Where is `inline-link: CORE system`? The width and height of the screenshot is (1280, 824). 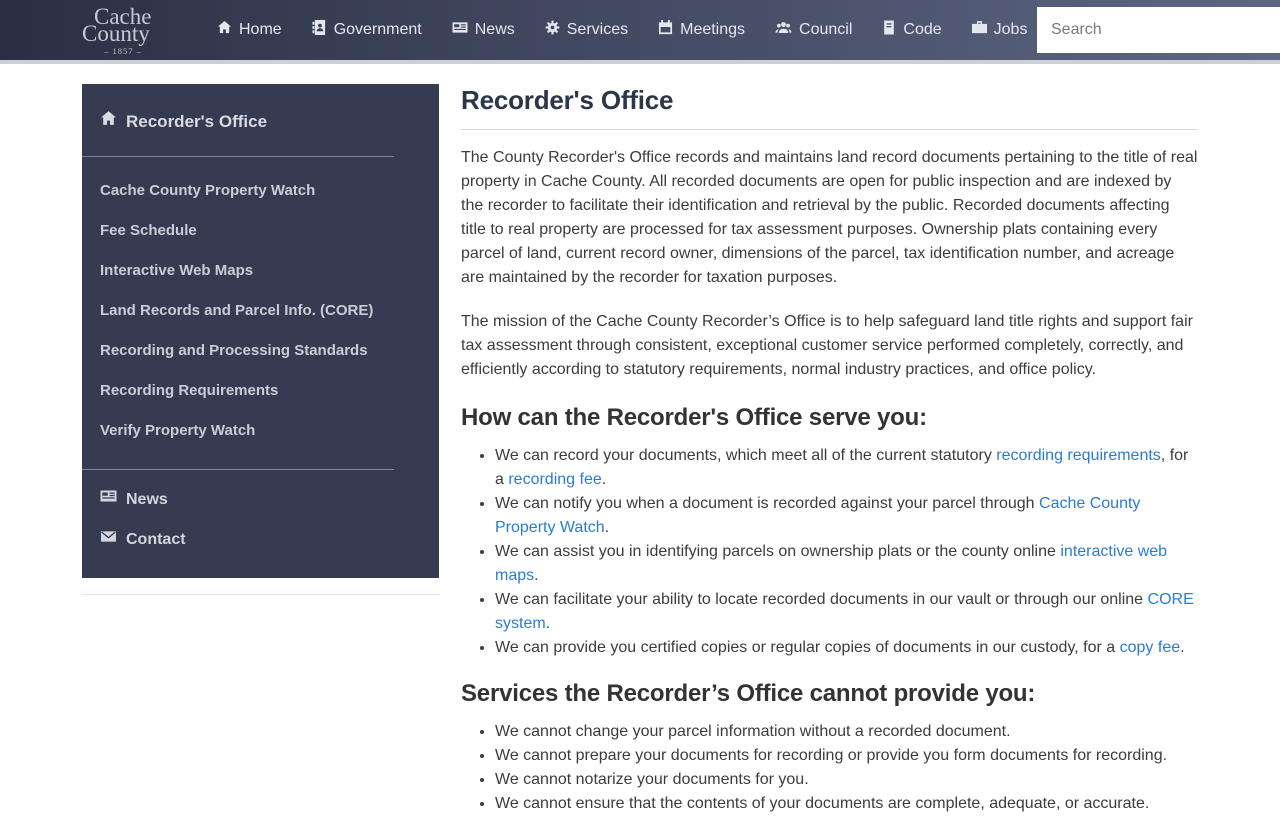 inline-link: CORE system is located at coordinates (844, 611).